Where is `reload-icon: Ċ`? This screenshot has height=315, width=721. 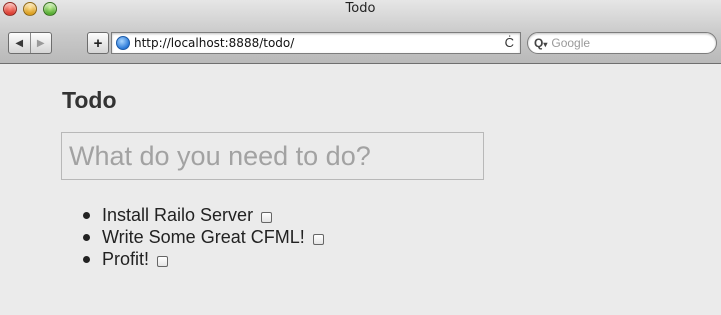 reload-icon: Ċ is located at coordinates (509, 42).